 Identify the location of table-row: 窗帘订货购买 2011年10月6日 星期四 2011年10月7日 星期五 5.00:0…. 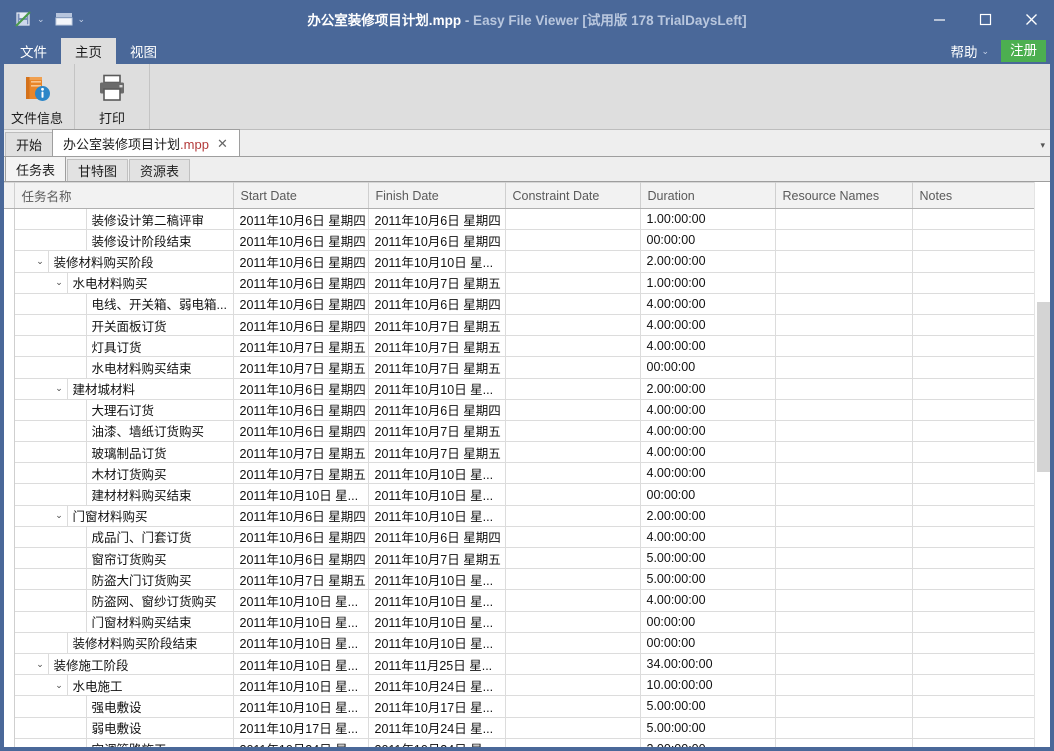
(517, 558).